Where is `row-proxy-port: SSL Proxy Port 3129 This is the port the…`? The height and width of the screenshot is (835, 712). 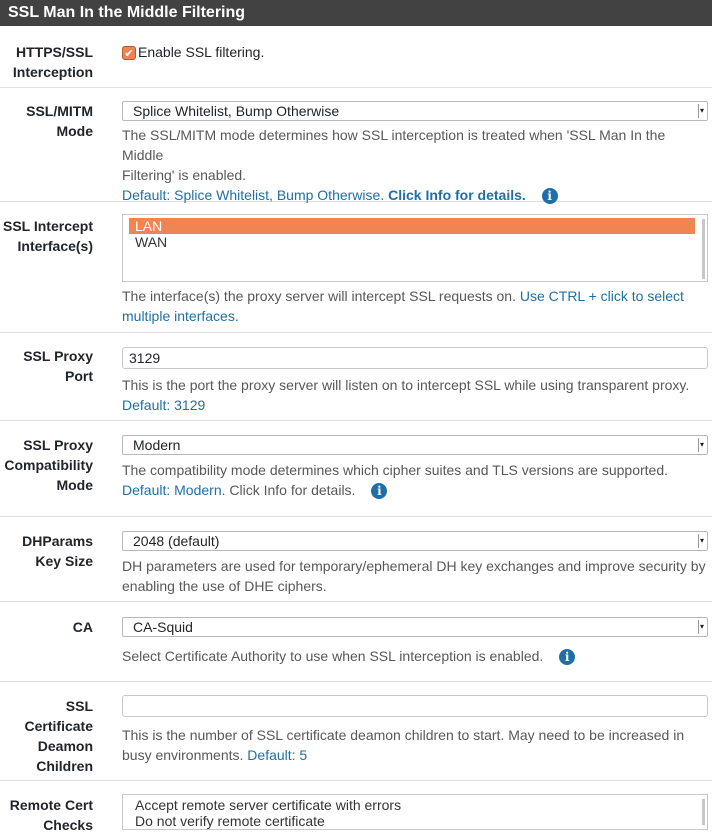
row-proxy-port: SSL Proxy Port 3129 This is the port the… is located at coordinates (356, 377).